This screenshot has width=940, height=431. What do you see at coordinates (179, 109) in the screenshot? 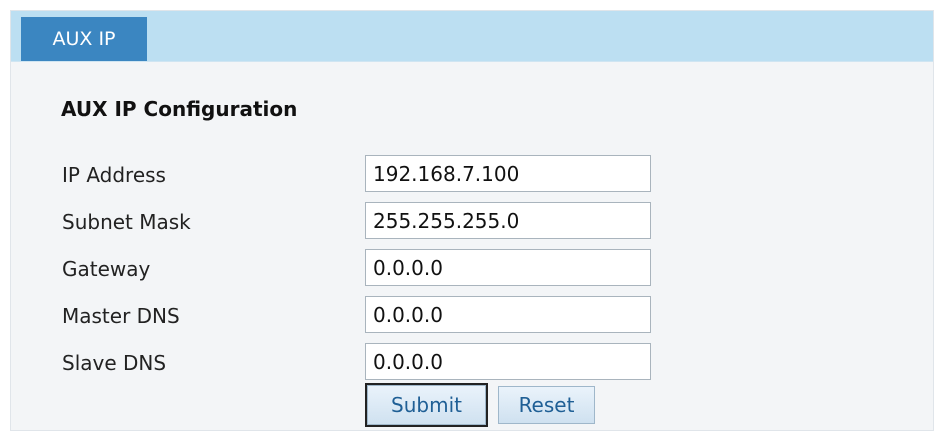
I see `section-title: AUX IP Configuration` at bounding box center [179, 109].